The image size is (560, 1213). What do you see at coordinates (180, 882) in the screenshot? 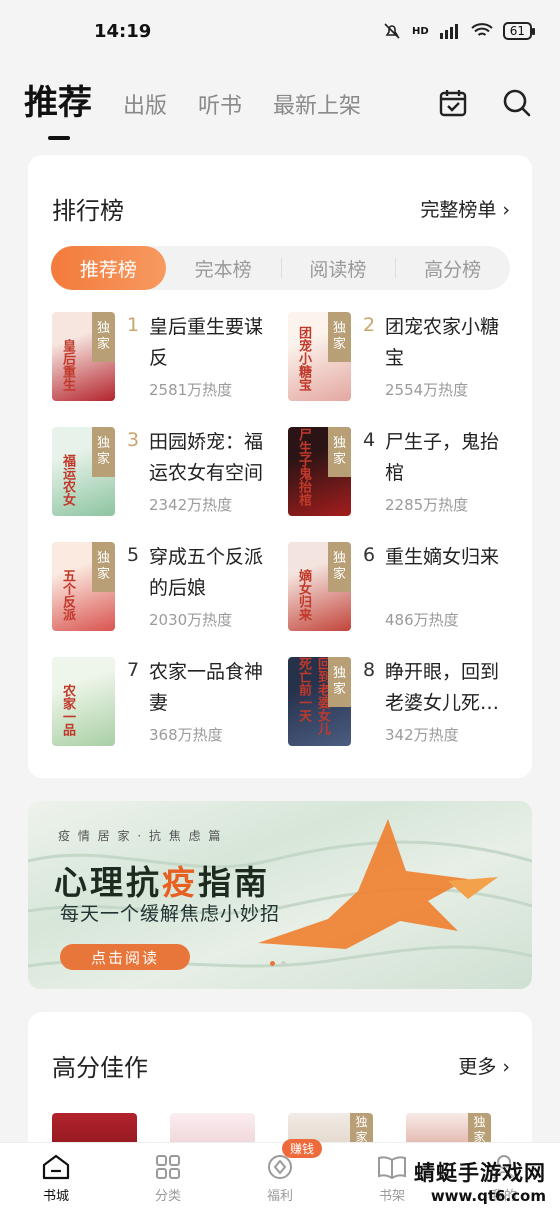
I see `banner-headline-highlight: 疫` at bounding box center [180, 882].